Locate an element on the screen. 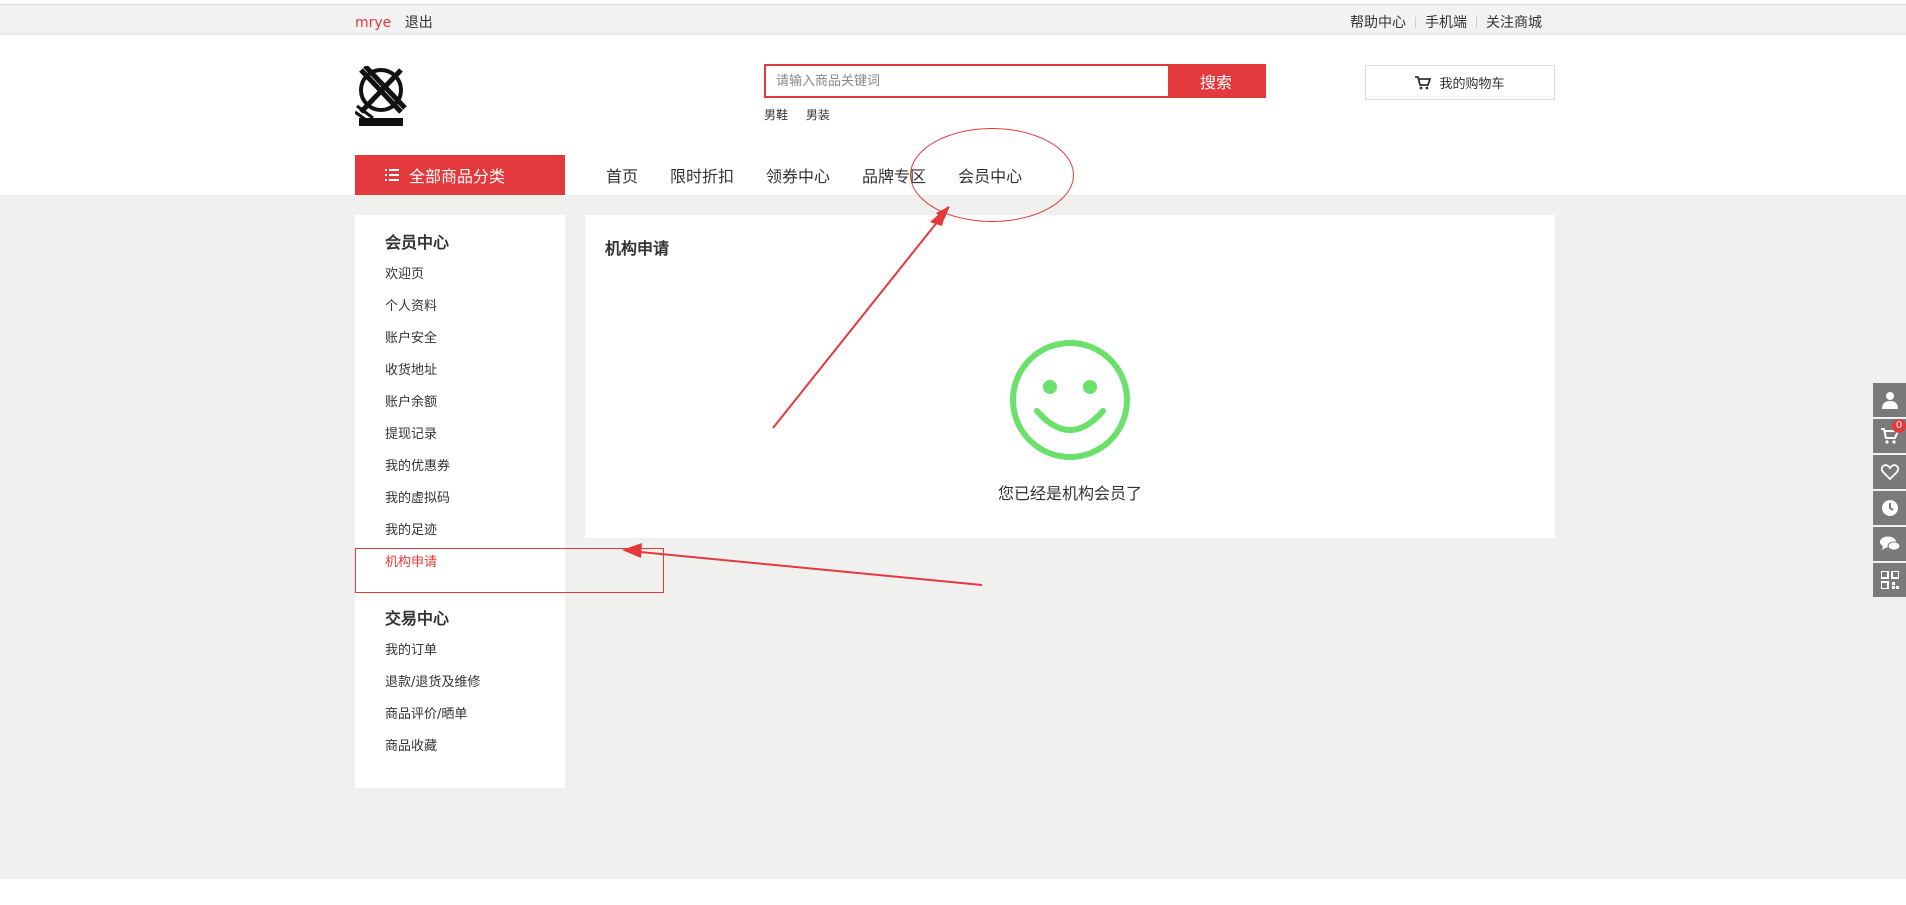 The height and width of the screenshot is (905, 1906). side-chat-button is located at coordinates (1889, 544).